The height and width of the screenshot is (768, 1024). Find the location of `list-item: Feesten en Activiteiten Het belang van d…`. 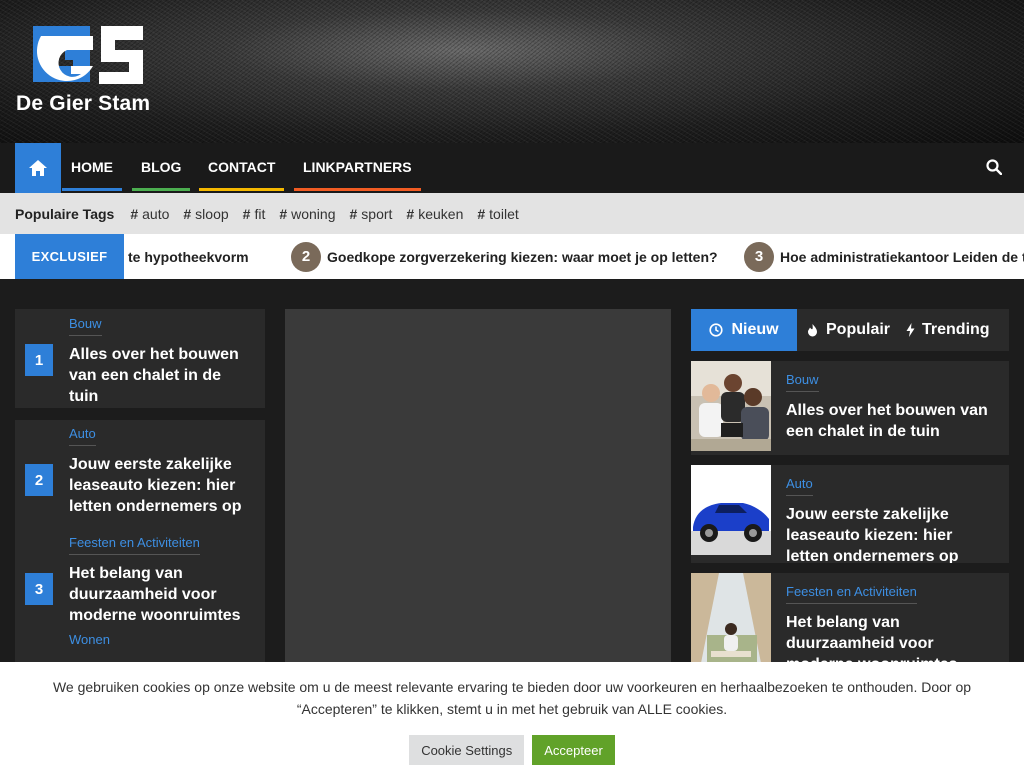

list-item: Feesten en Activiteiten Het belang van d… is located at coordinates (850, 623).